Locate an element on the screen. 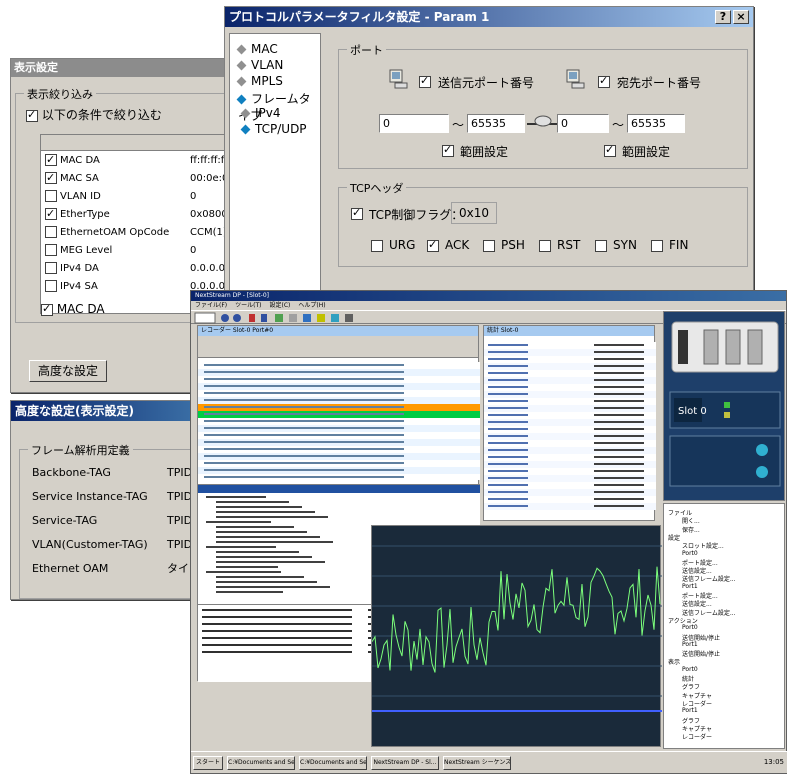 The image size is (787, 774). protocol-tree-item: TCP/UDP is located at coordinates (273, 129).